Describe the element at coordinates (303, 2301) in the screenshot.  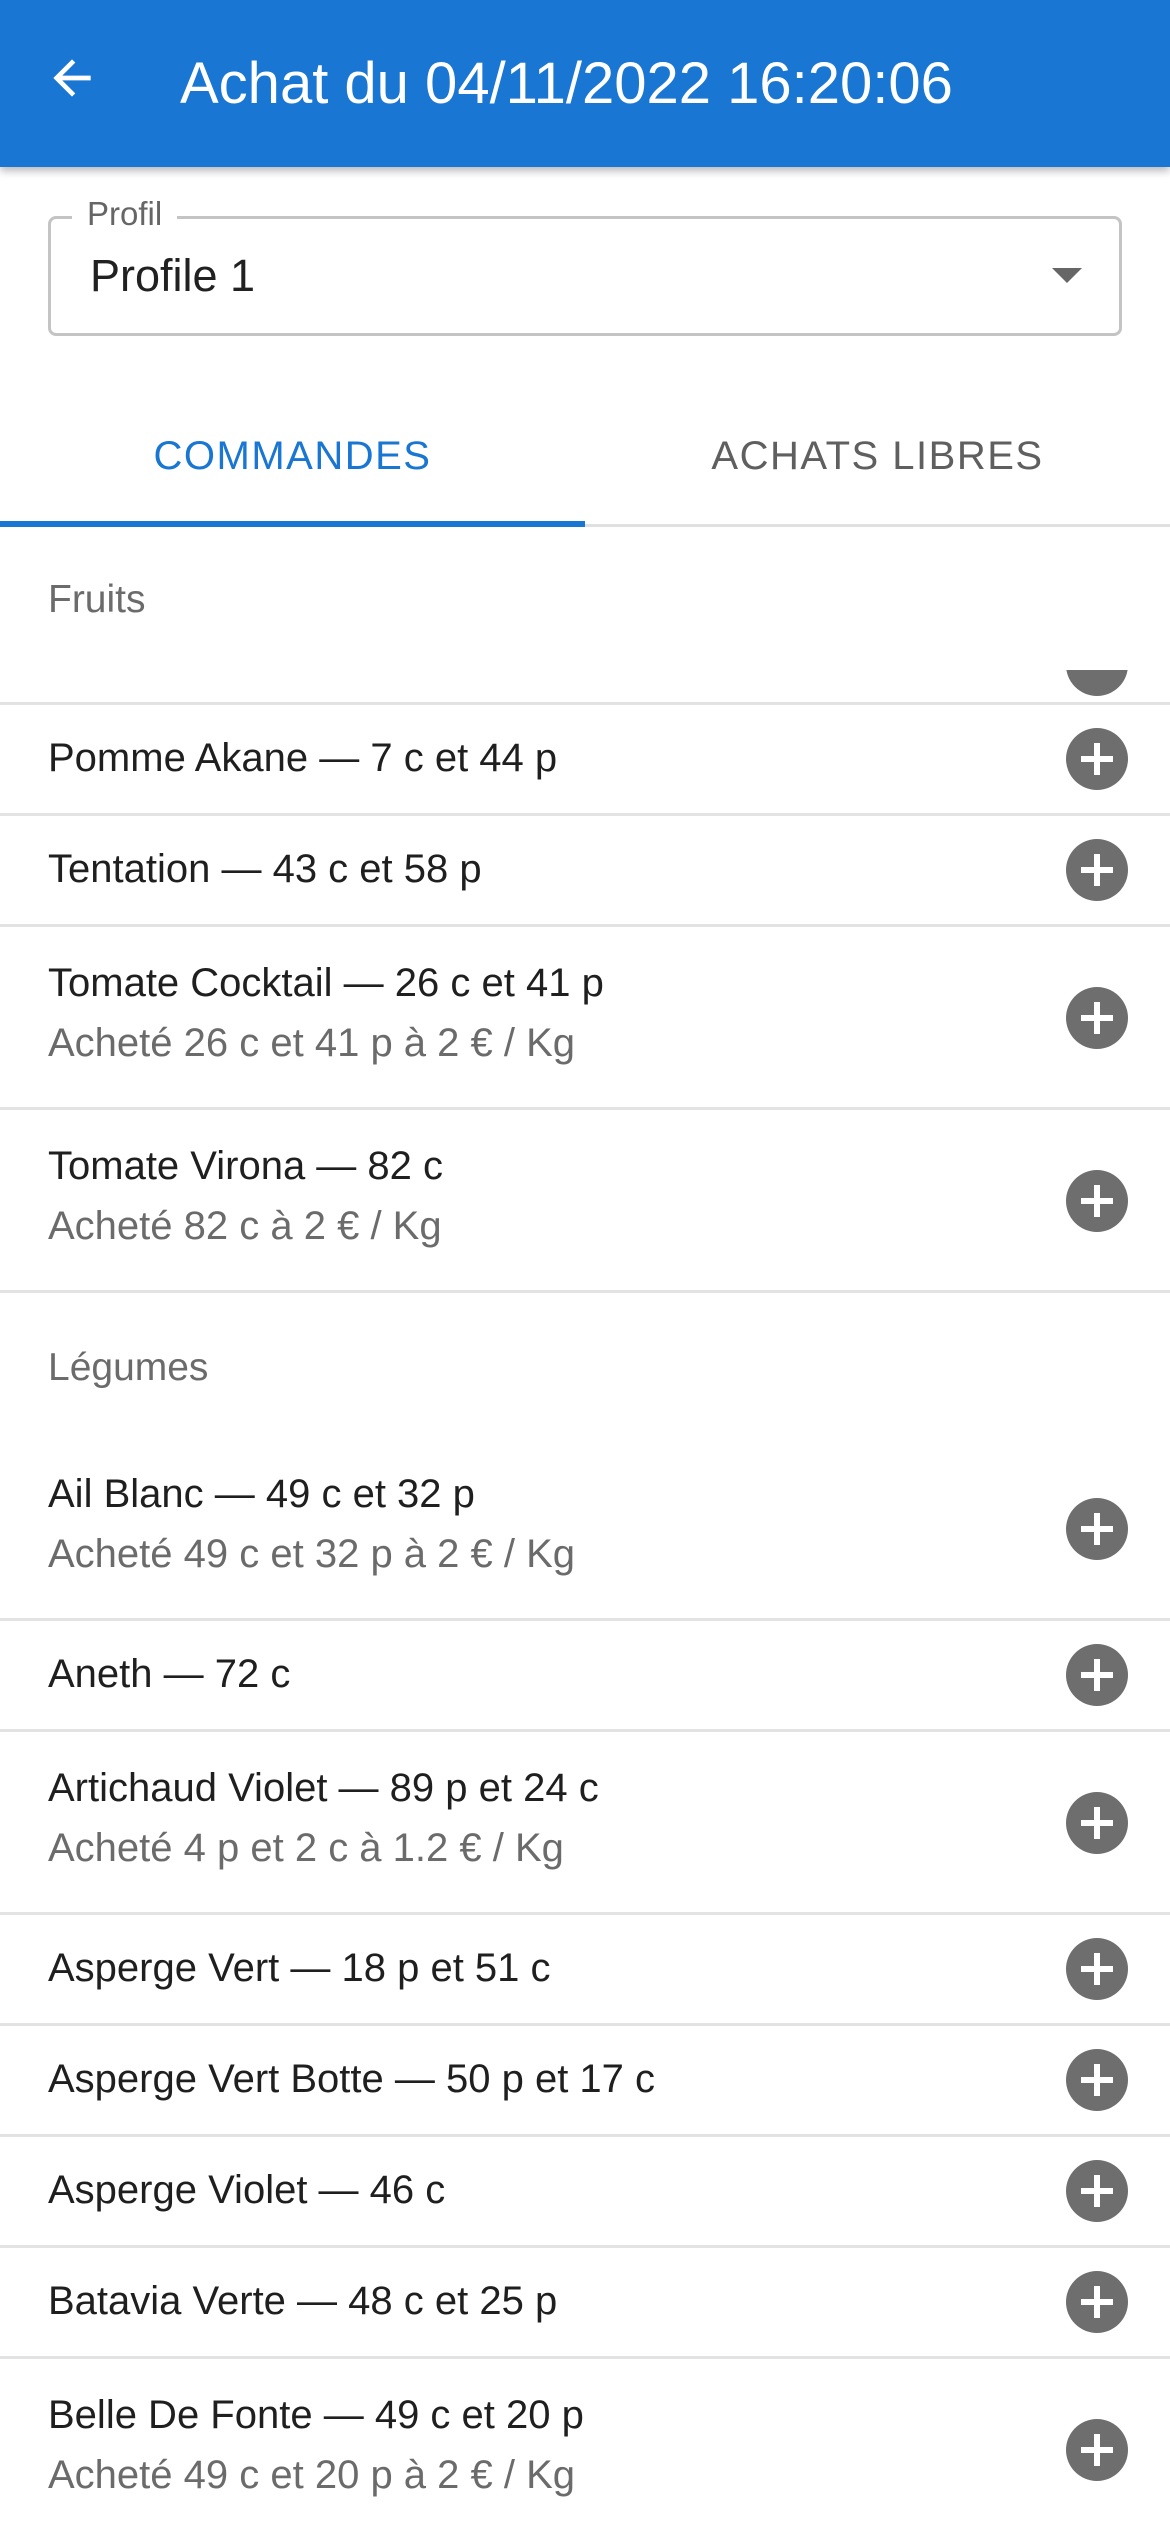
I see `item-name: Batavia Verte — 48 c et 25 p` at that location.